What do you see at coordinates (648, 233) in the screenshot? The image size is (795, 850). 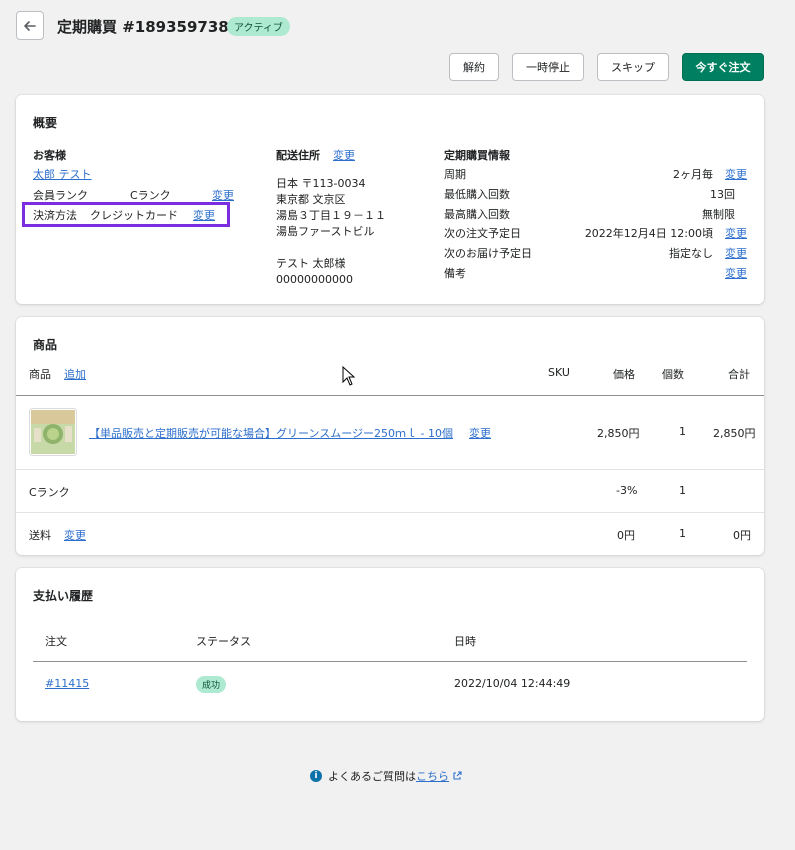 I see `next-order-value: 2022年12月4日 12:00頃` at bounding box center [648, 233].